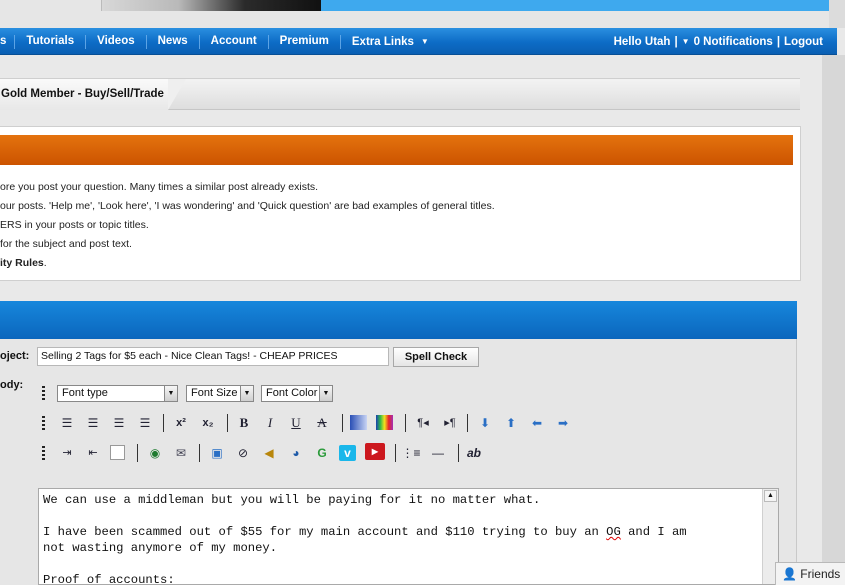 The height and width of the screenshot is (585, 845). What do you see at coordinates (789, 574) in the screenshot?
I see `person-icon: 👤` at bounding box center [789, 574].